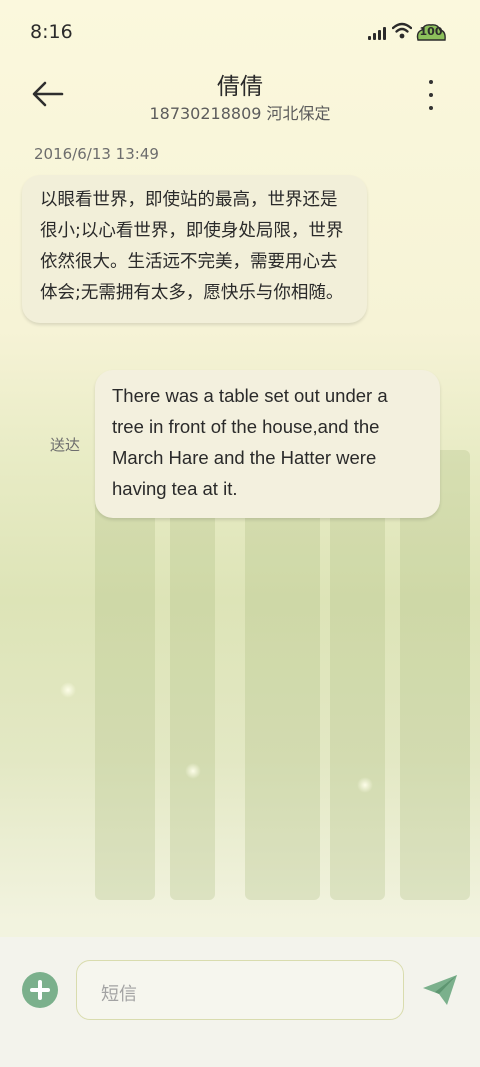 The height and width of the screenshot is (1067, 480). I want to click on battery-level: 100, so click(431, 31).